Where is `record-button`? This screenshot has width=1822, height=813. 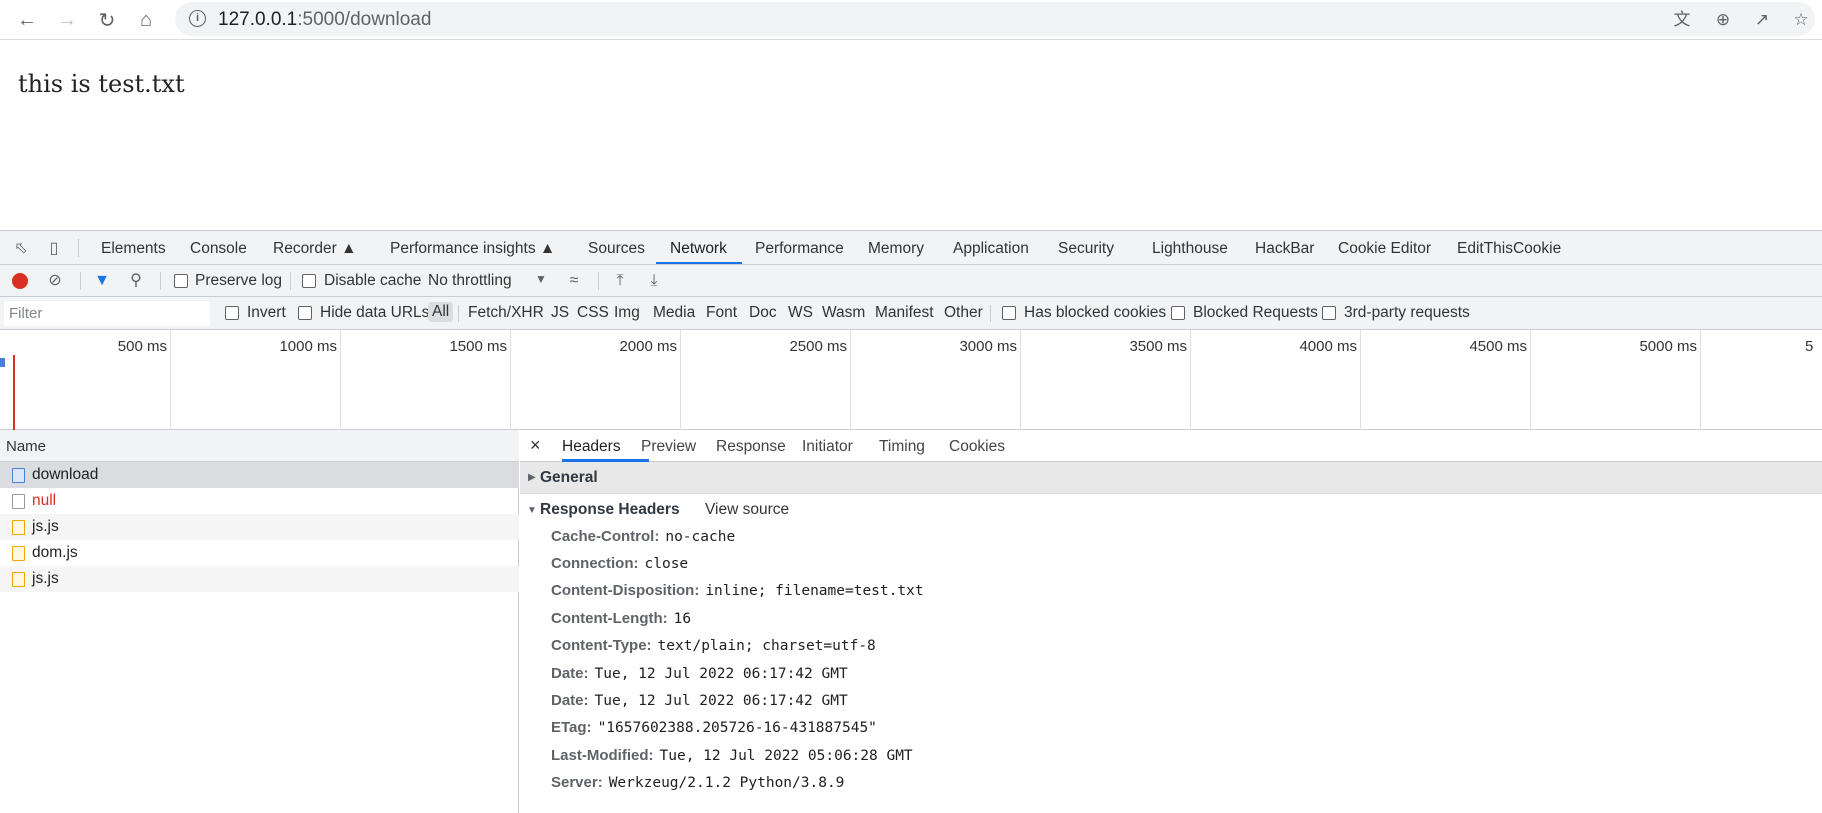
record-button is located at coordinates (20, 281).